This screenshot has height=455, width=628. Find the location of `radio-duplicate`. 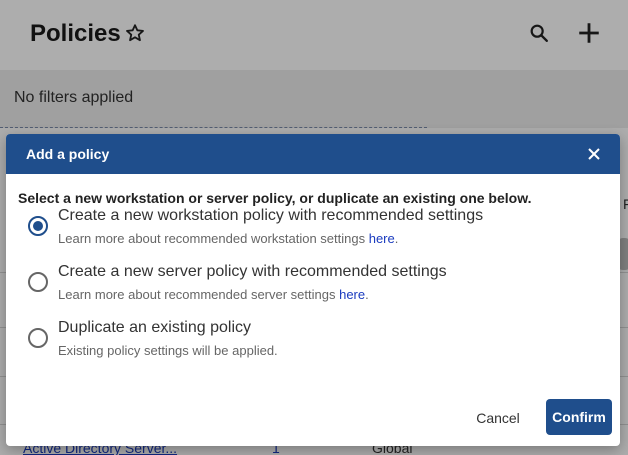

radio-duplicate is located at coordinates (38, 338).